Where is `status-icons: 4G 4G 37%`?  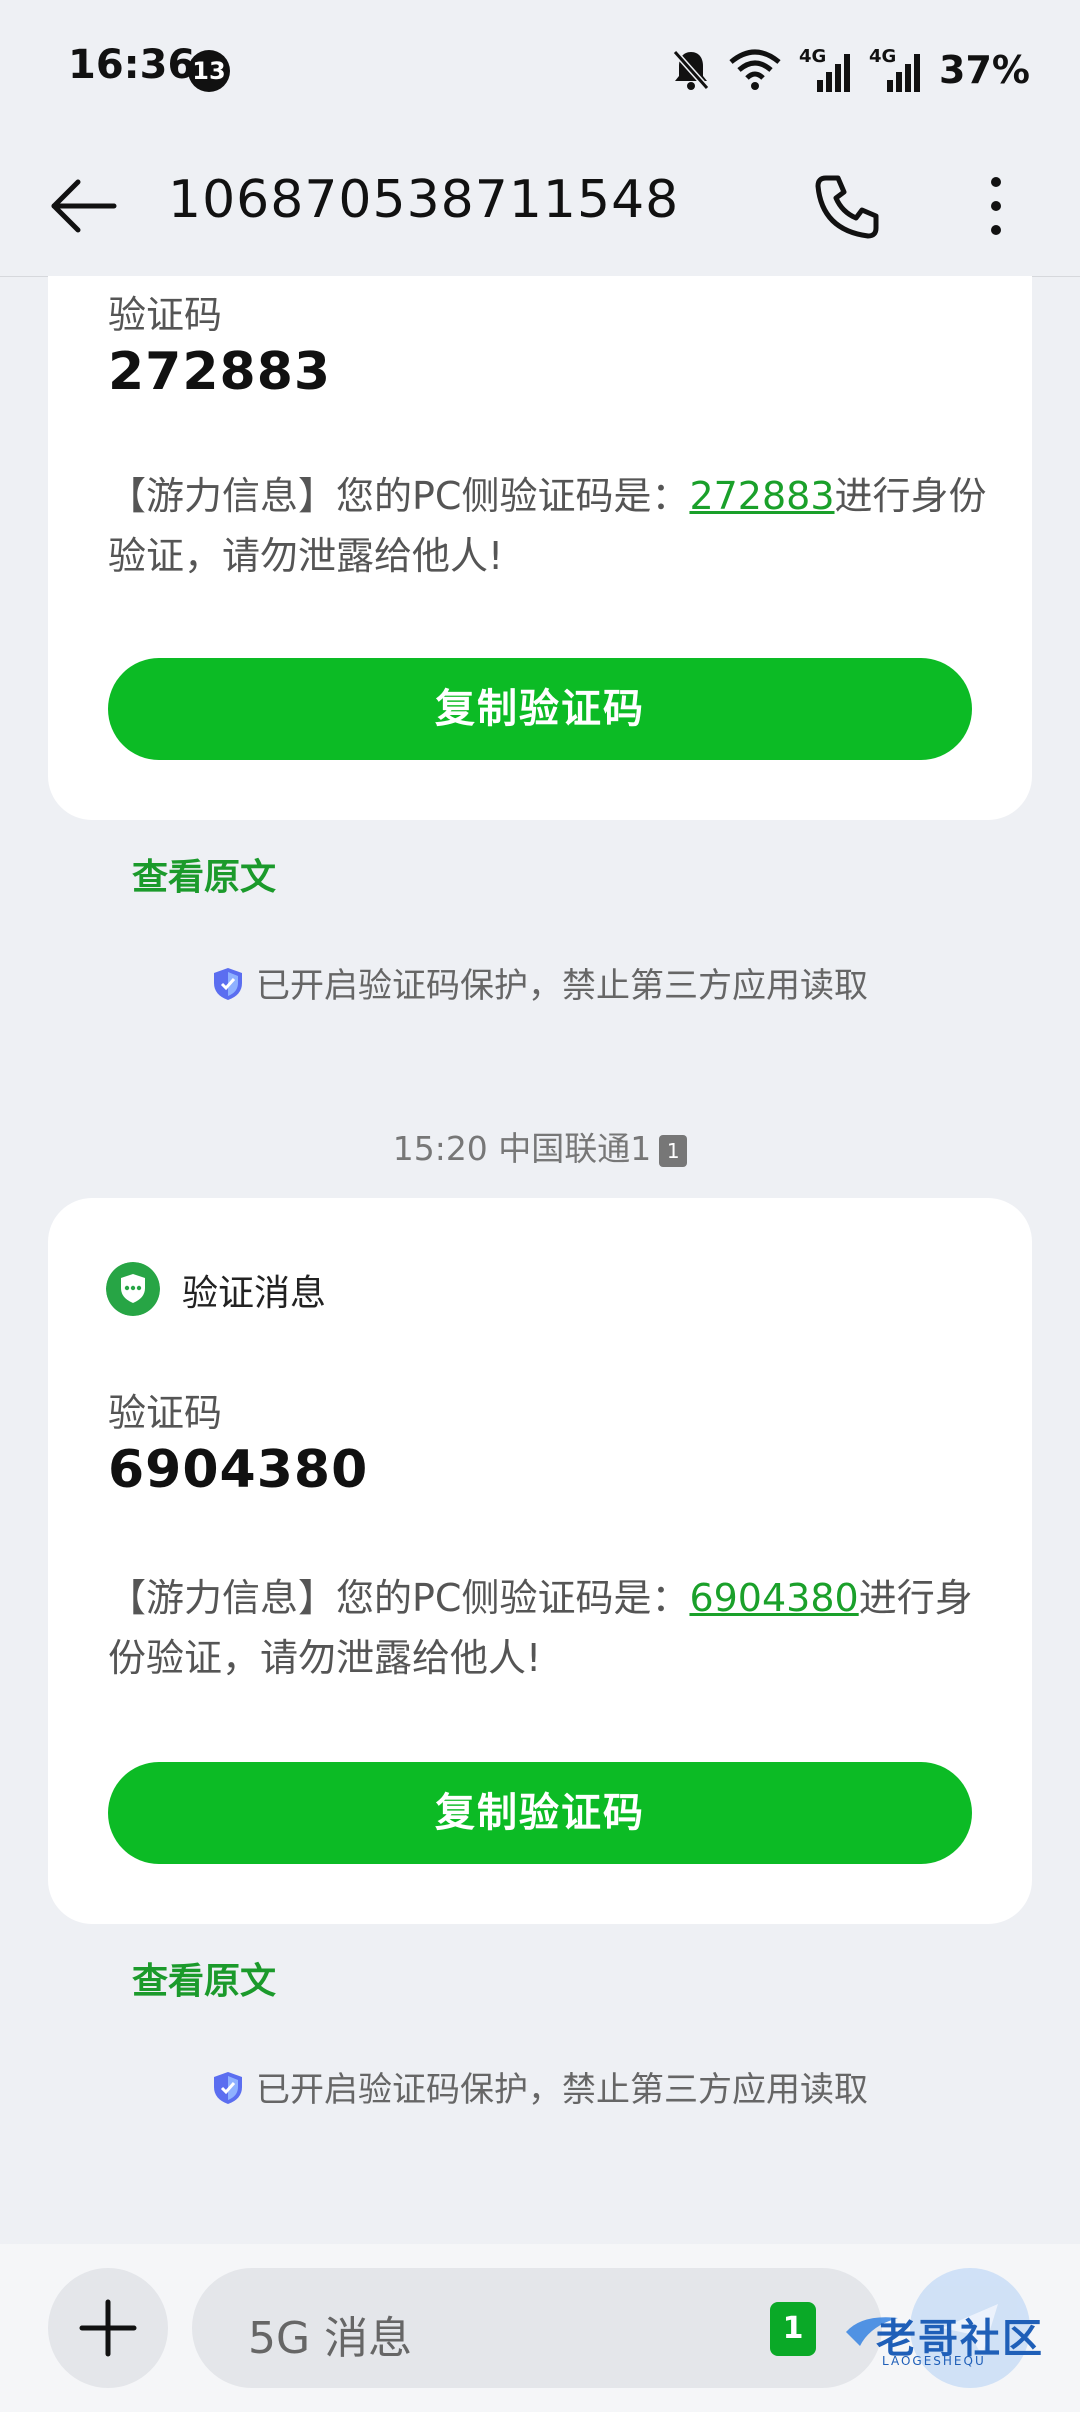
status-icons: 4G 4G 37% is located at coordinates (850, 70).